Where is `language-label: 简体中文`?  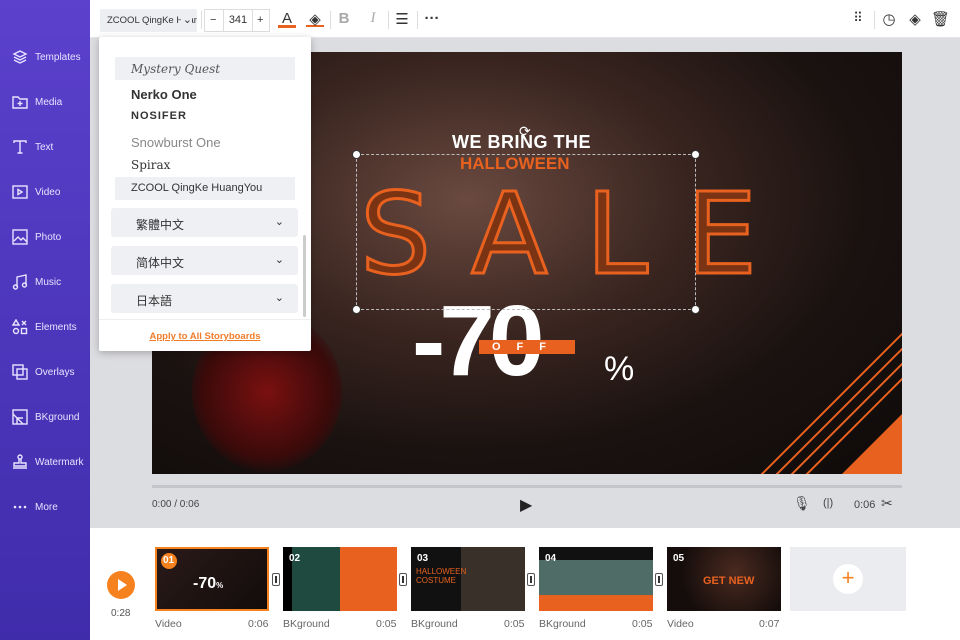
language-label: 简体中文 is located at coordinates (160, 263).